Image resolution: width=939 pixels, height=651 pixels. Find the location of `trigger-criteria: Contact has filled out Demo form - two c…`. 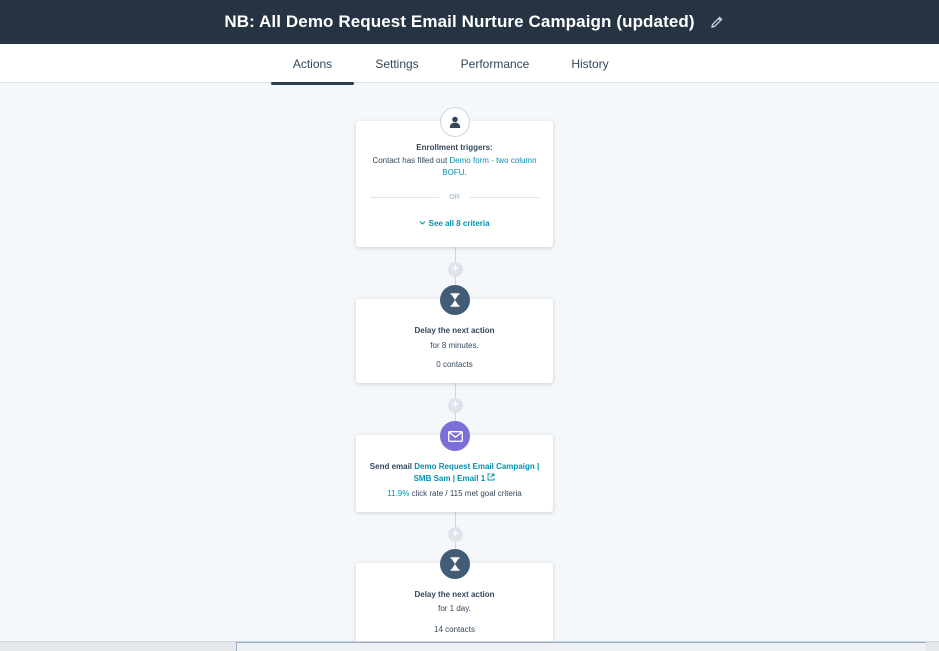

trigger-criteria: Contact has filled out Demo form - two c… is located at coordinates (454, 161).